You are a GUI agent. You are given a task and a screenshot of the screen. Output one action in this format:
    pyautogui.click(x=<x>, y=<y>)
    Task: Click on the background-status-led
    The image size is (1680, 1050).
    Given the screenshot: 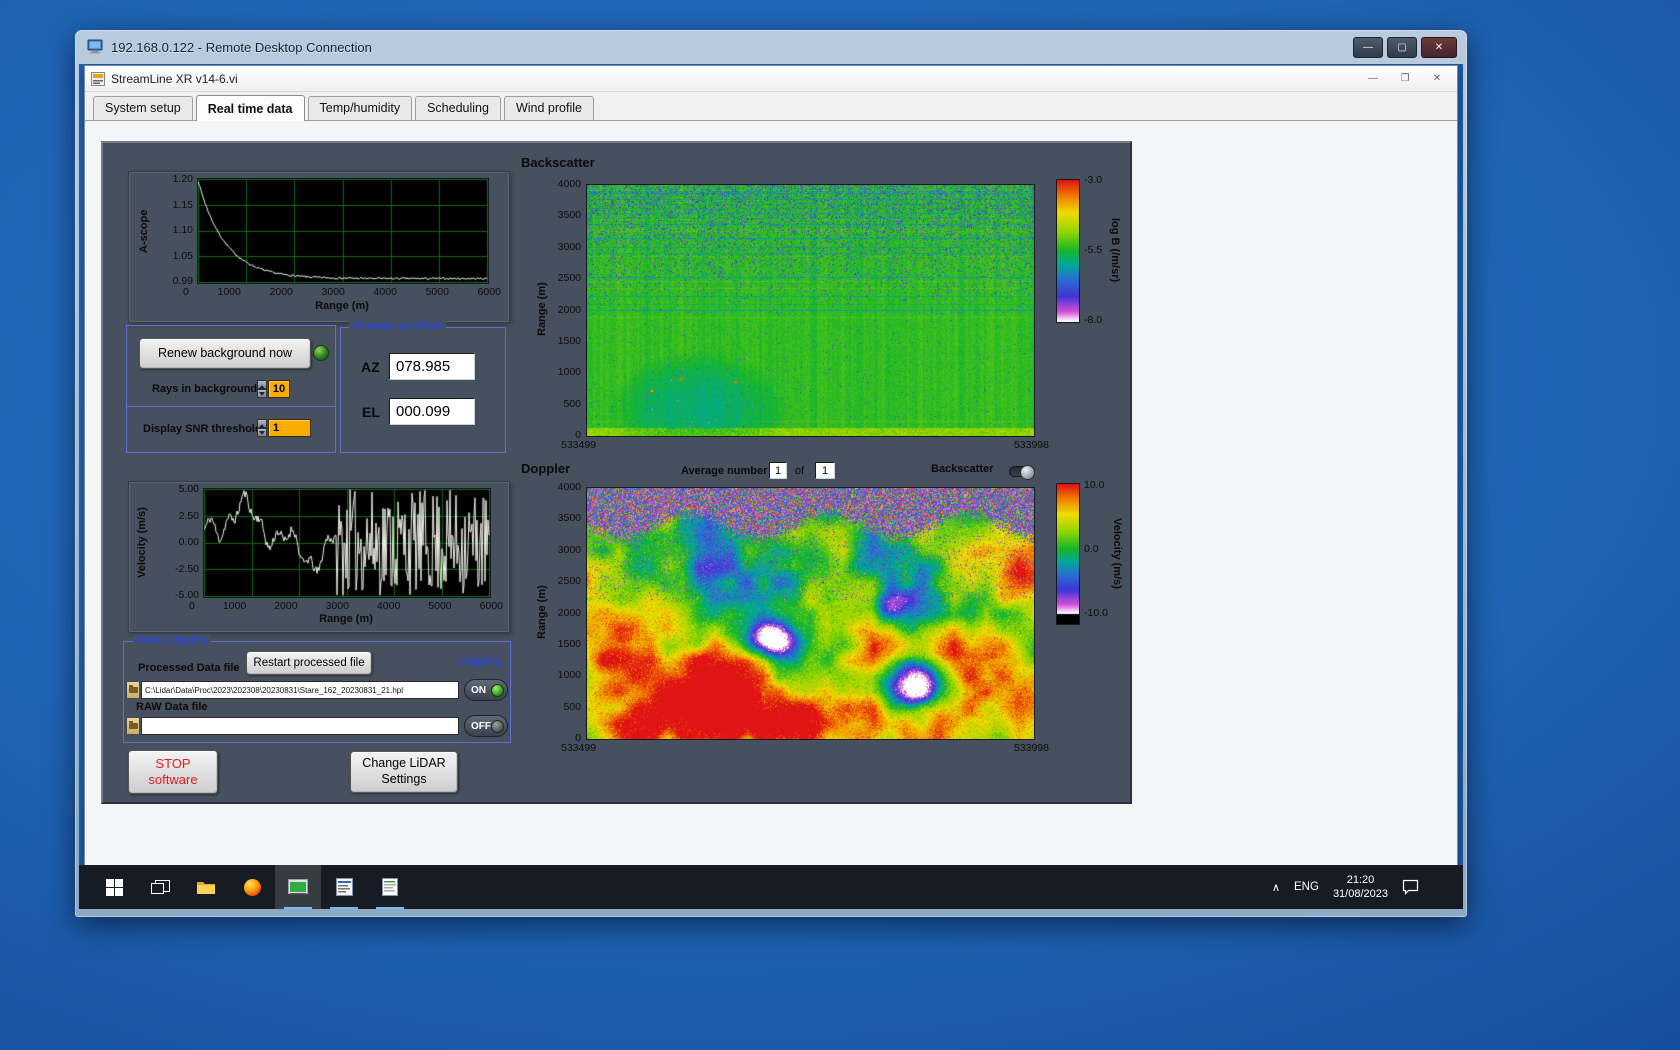 What is the action you would take?
    pyautogui.click(x=321, y=353)
    